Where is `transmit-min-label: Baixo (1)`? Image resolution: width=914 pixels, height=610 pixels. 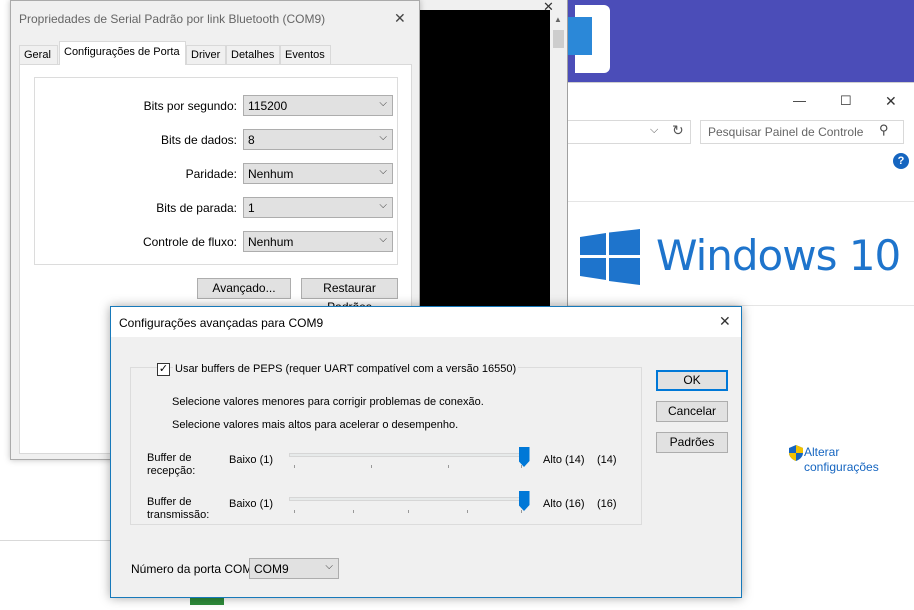
transmit-min-label: Baixo (1) is located at coordinates (251, 504).